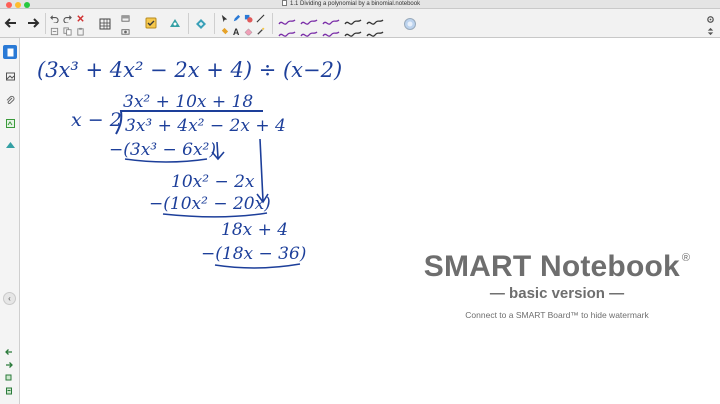 The height and width of the screenshot is (404, 720). I want to click on page-sorter-icon, so click(10, 52).